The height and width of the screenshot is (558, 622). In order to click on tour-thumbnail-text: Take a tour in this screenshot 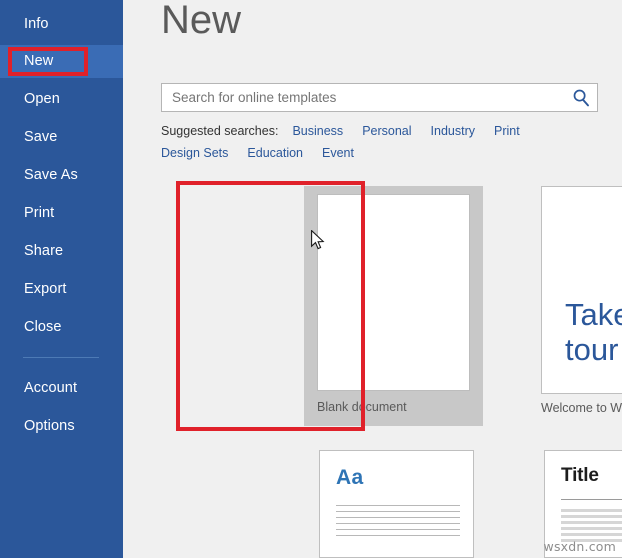, I will do `click(593, 332)`.